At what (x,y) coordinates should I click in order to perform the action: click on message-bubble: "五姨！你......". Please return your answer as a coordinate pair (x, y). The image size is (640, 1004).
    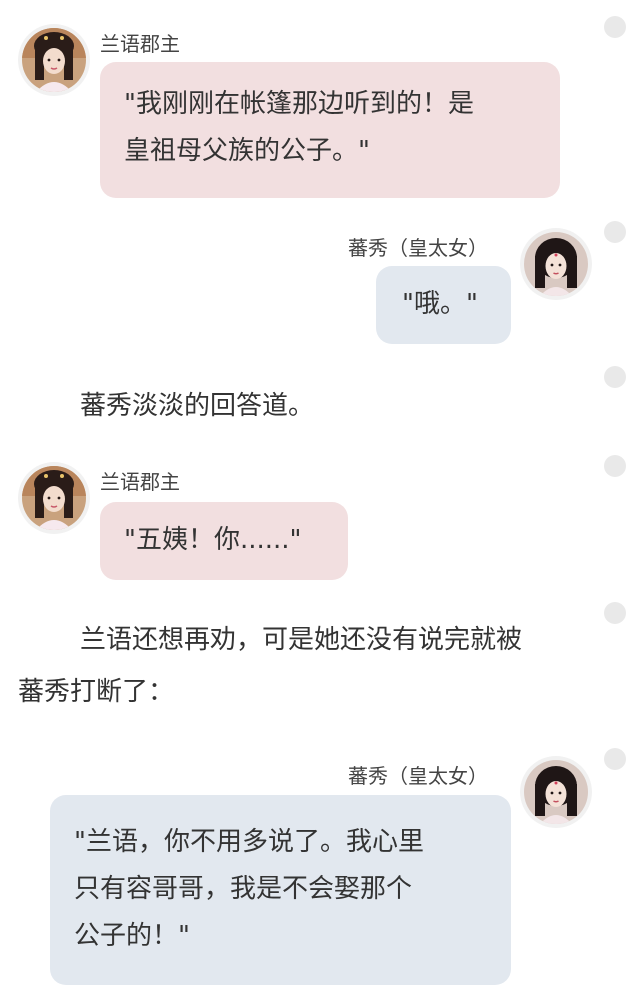
    Looking at the image, I should click on (224, 541).